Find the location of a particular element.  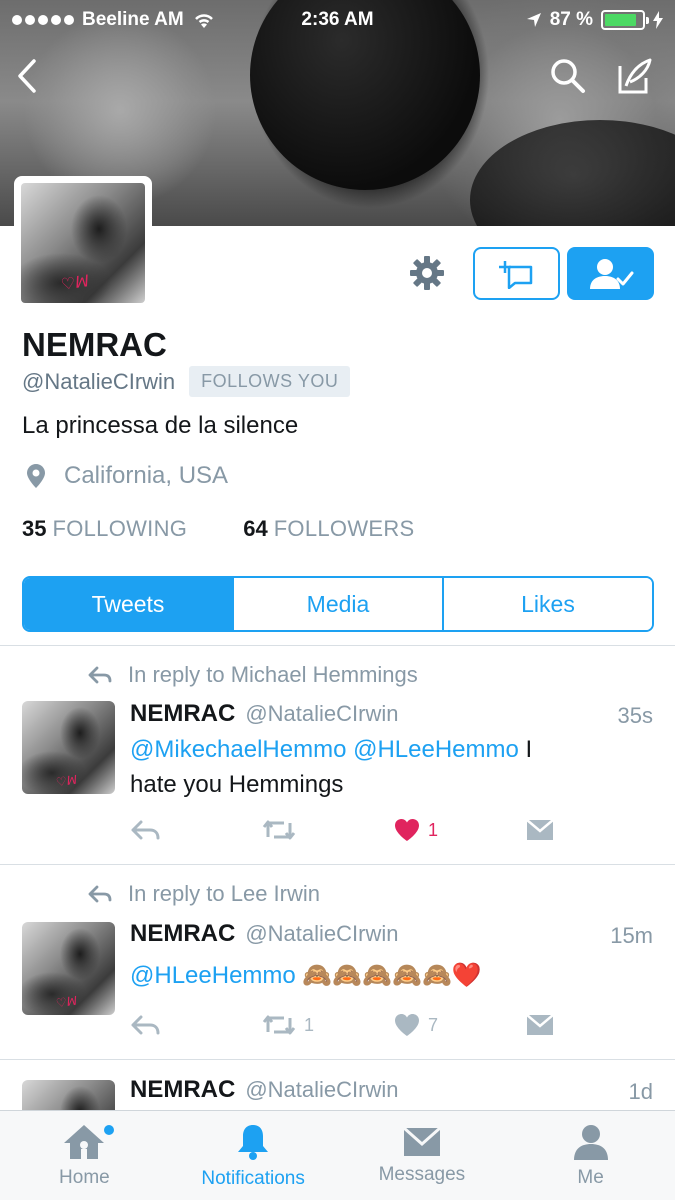

battery-icon is located at coordinates (625, 20).